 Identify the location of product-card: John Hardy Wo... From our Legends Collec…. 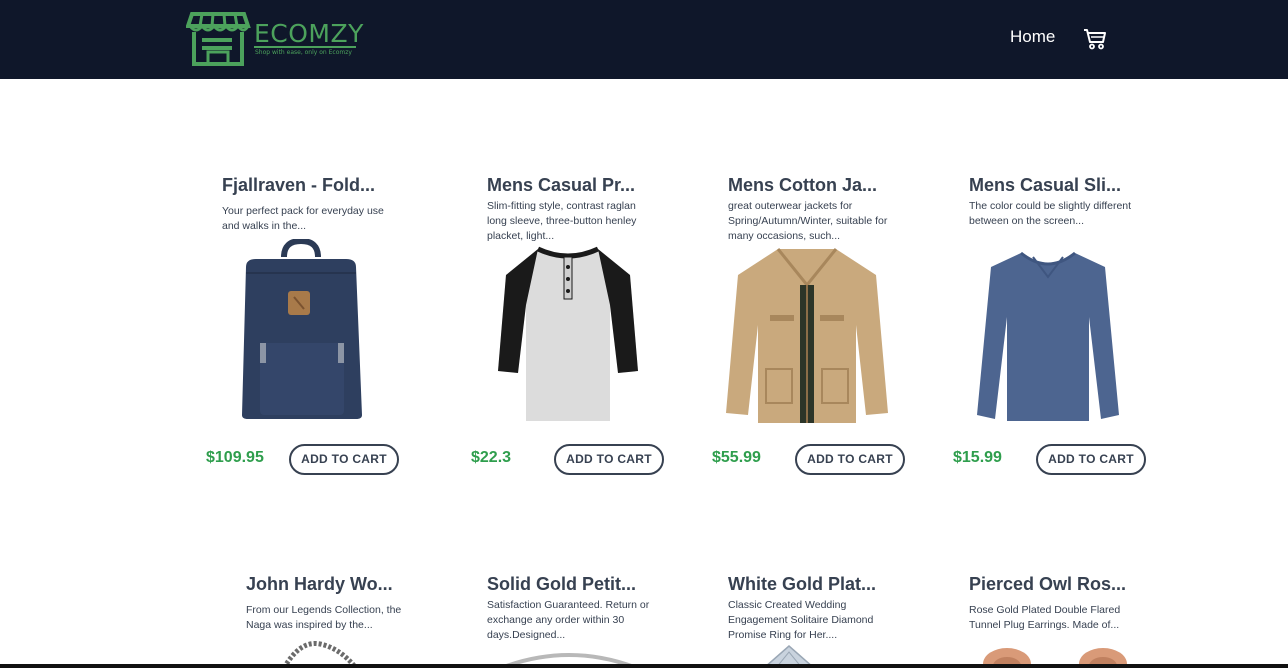
(346, 622).